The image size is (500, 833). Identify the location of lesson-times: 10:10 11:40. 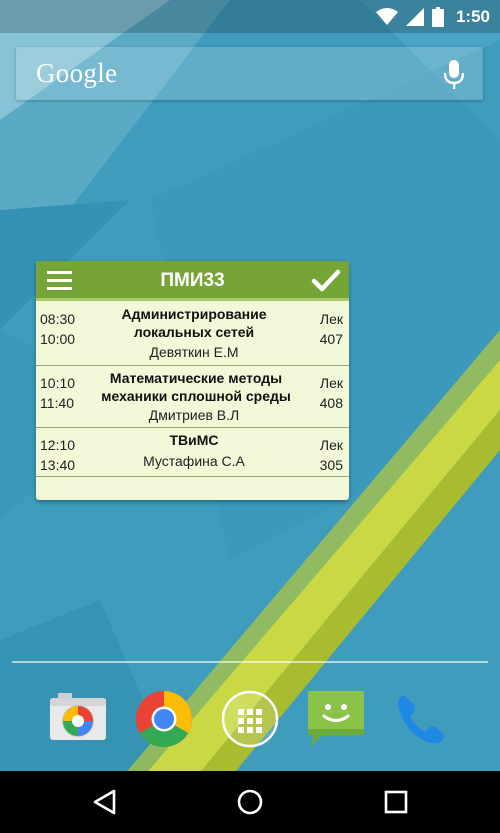
(57, 393).